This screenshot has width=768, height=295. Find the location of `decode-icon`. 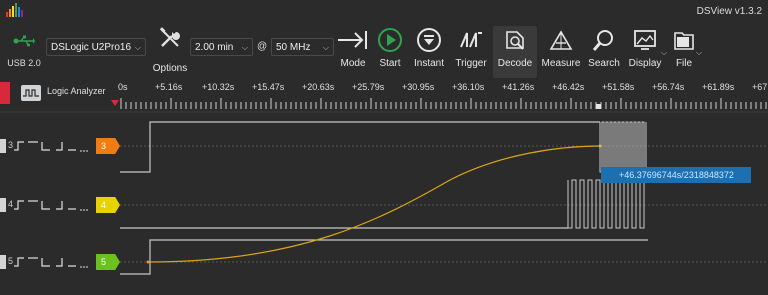

decode-icon is located at coordinates (515, 40).